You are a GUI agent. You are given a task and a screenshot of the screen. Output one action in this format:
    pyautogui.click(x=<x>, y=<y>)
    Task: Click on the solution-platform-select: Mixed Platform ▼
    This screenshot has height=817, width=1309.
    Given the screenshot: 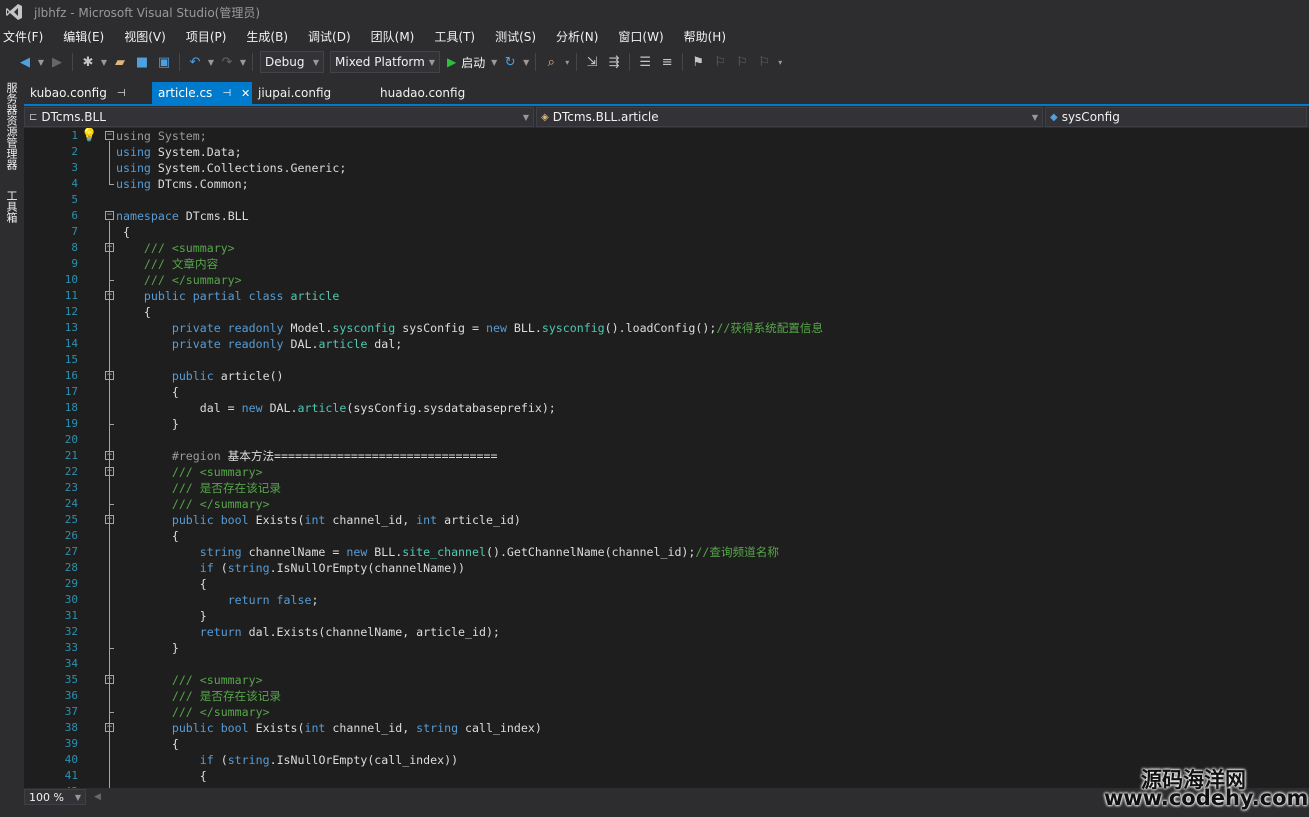 What is the action you would take?
    pyautogui.click(x=385, y=62)
    